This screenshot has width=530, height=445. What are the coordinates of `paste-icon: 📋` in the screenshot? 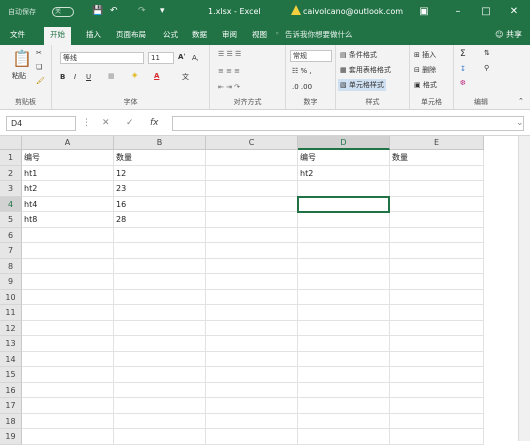 It's located at (22, 58).